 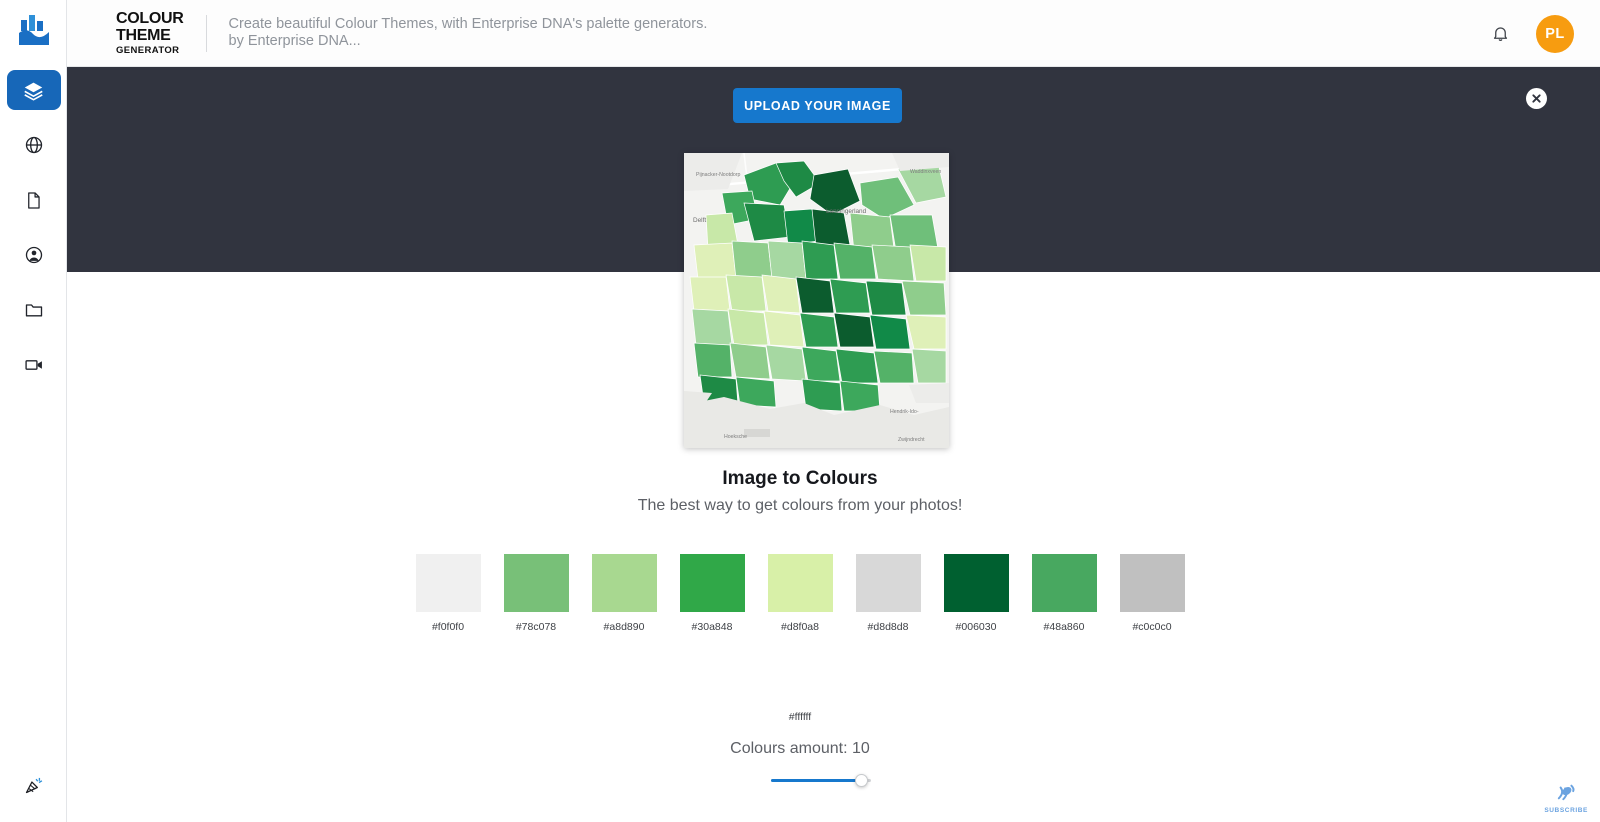 I want to click on swatch-hex-label: #78c078, so click(x=536, y=627).